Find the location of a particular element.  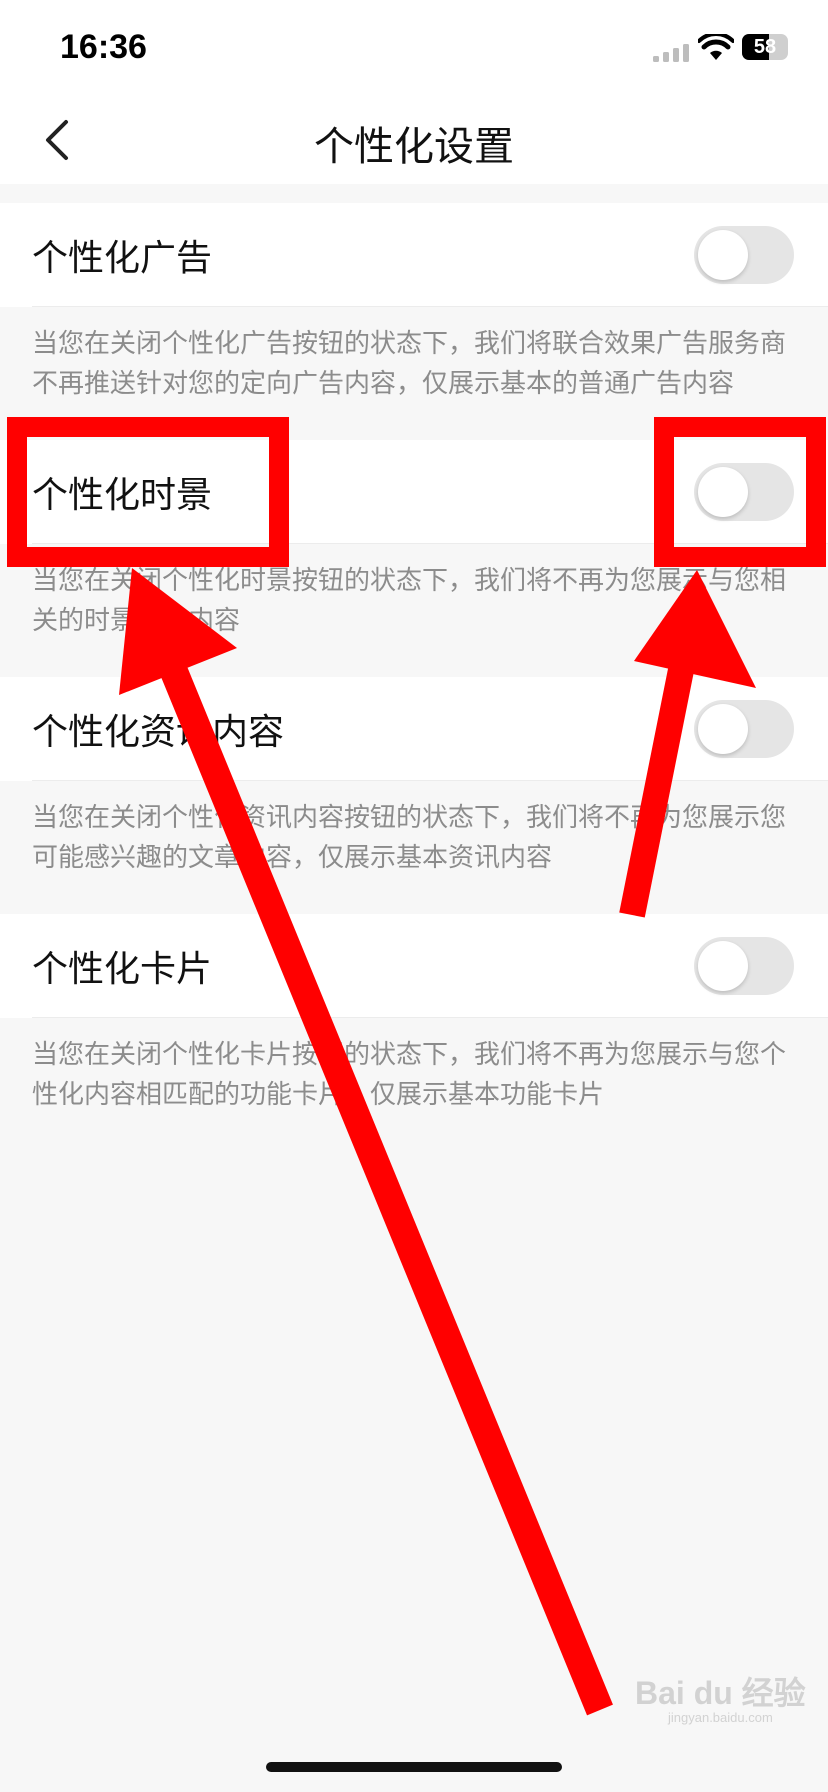

annotation-arrow-shaft is located at coordinates (658, 782).